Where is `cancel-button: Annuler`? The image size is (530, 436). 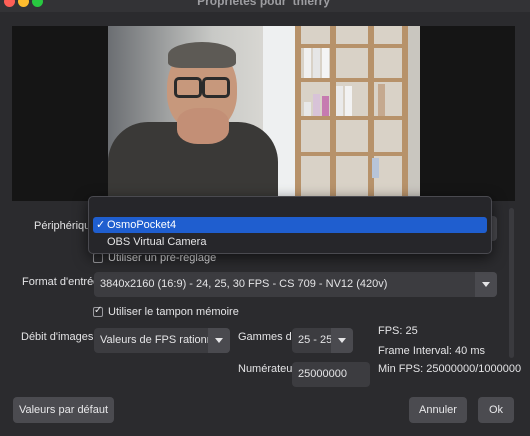
cancel-button: Annuler is located at coordinates (438, 410).